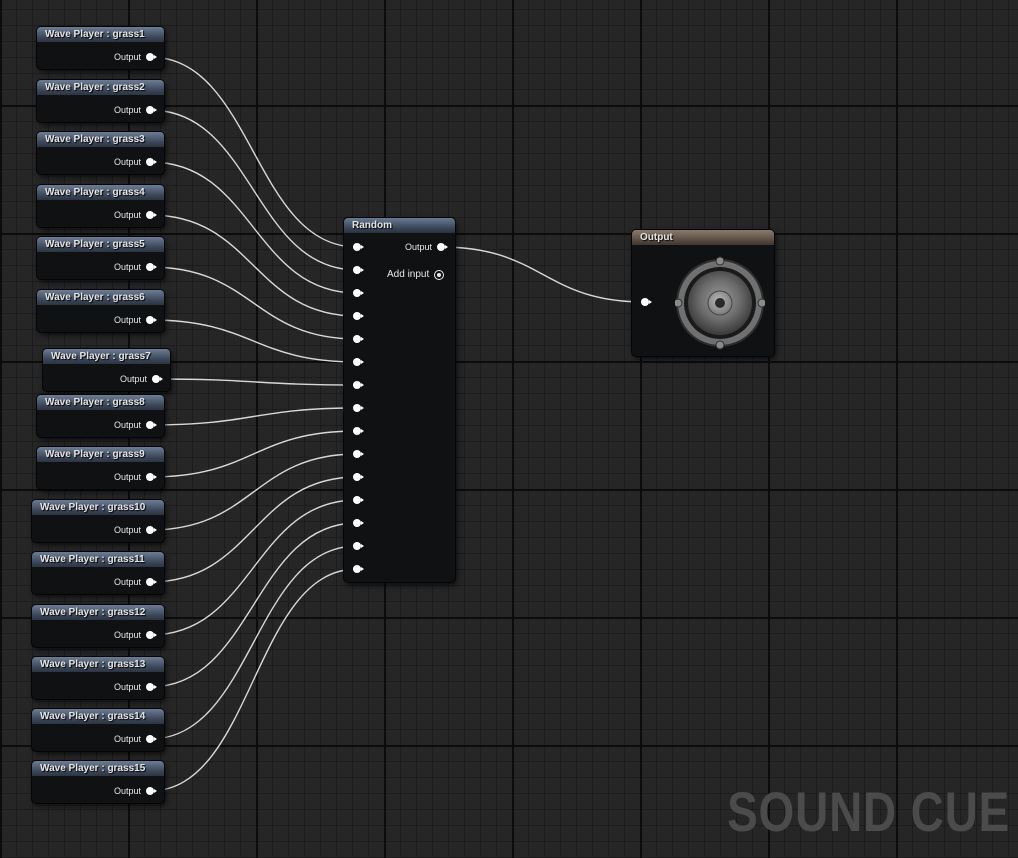  I want to click on wave-player-node: Wave Player : grass12 Output, so click(98, 626).